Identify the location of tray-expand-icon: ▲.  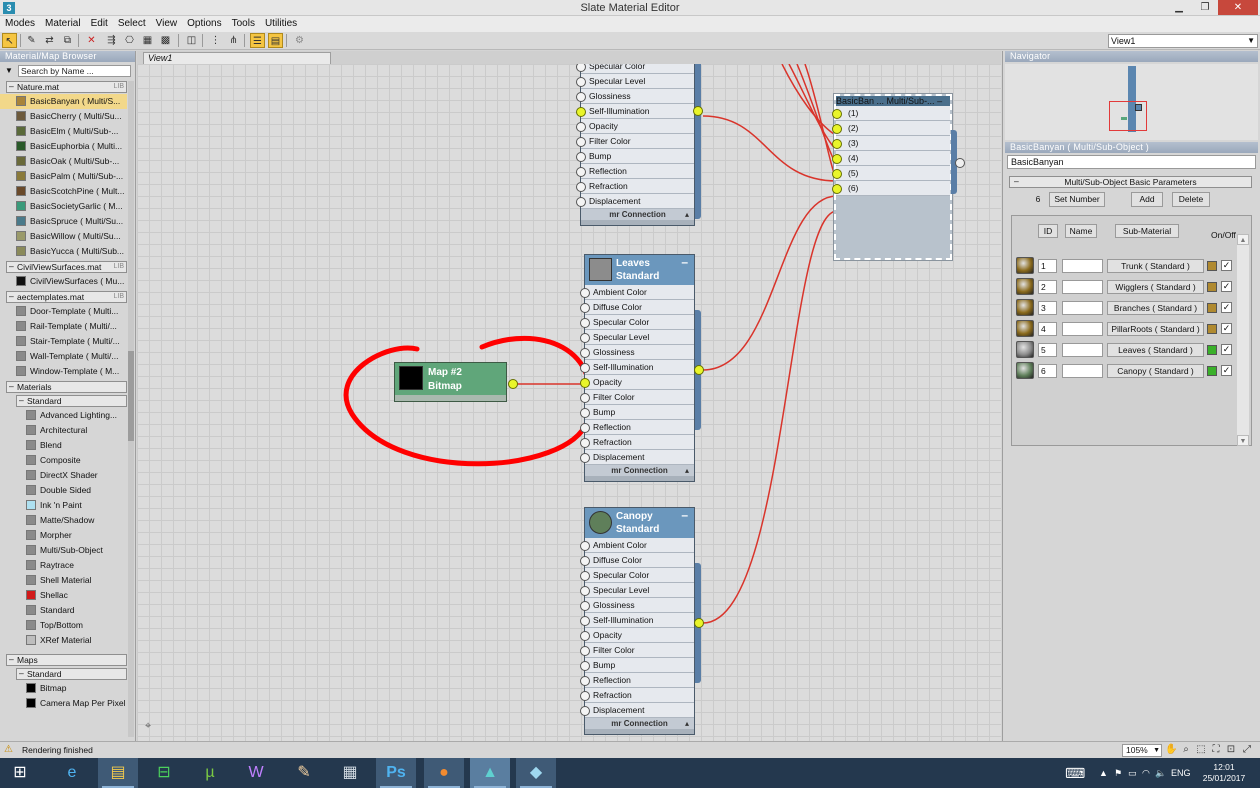
(1103, 773).